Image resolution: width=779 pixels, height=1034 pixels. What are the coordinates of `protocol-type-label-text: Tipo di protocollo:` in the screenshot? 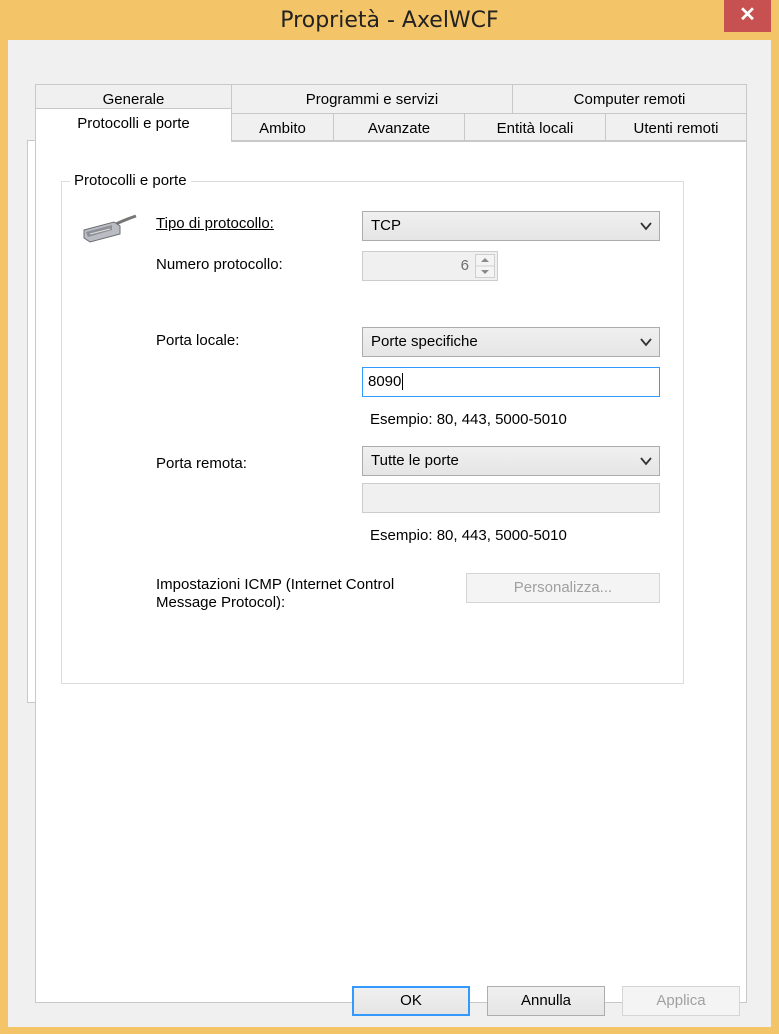 It's located at (215, 223).